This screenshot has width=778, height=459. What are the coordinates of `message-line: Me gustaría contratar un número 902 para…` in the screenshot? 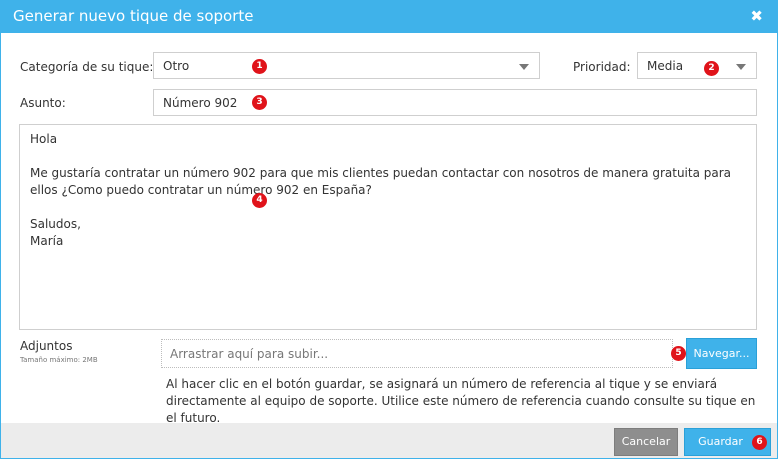 It's located at (381, 181).